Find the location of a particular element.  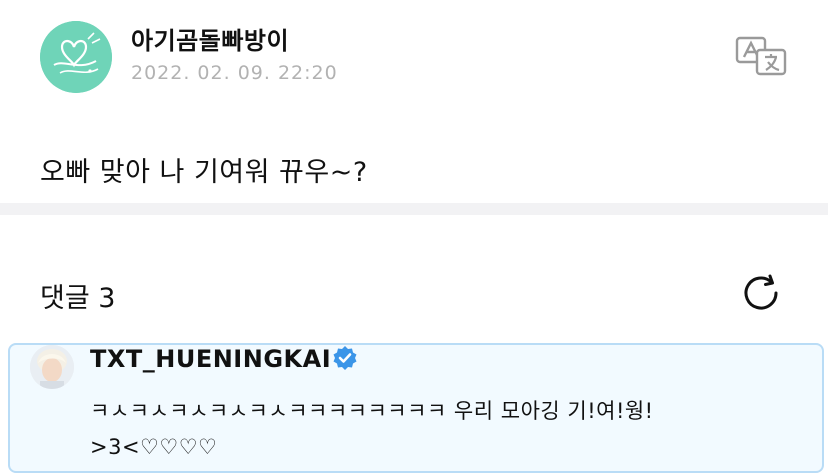

profile-photo-icon is located at coordinates (52, 367).